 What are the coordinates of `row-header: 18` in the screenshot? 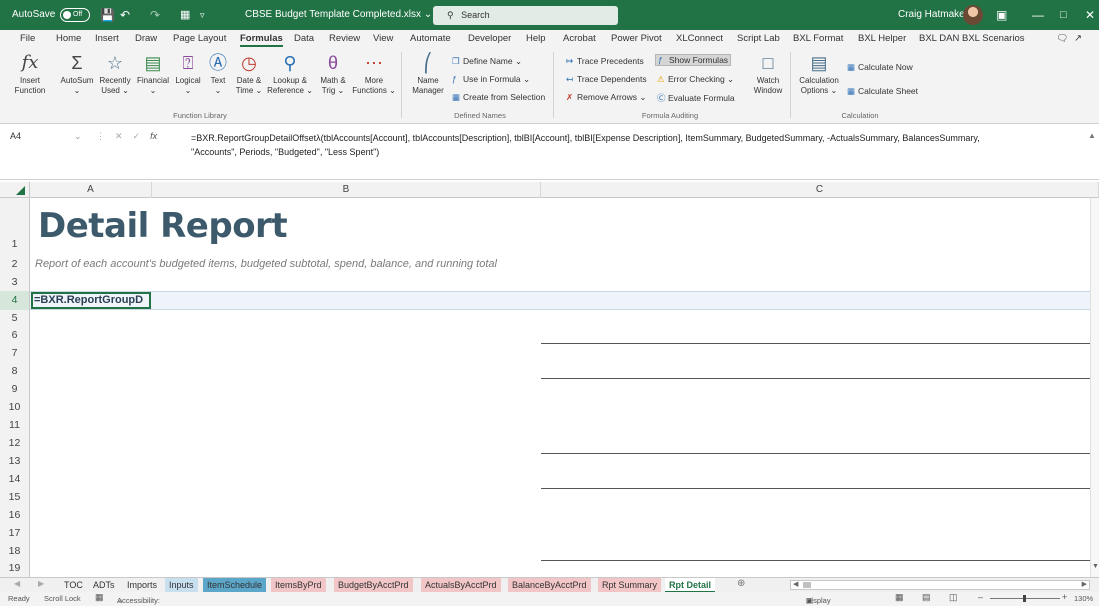 It's located at (15, 551).